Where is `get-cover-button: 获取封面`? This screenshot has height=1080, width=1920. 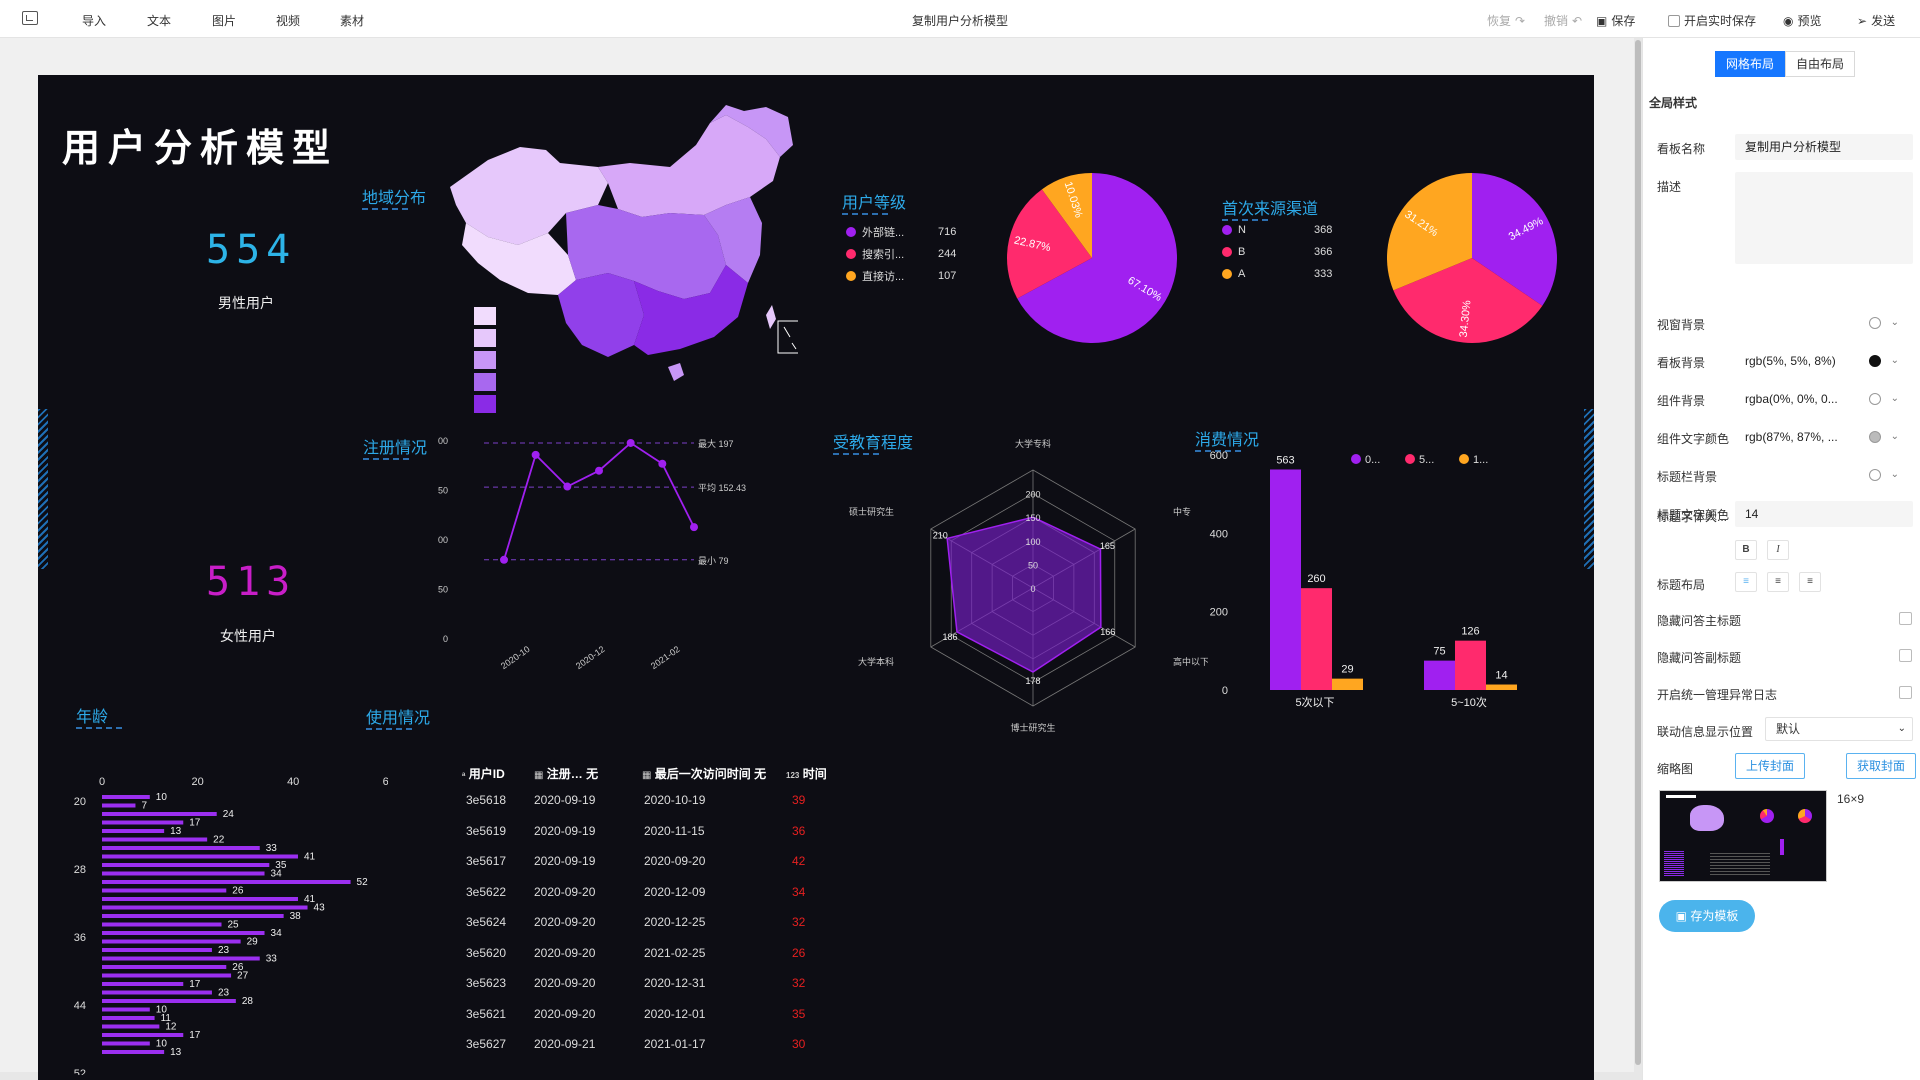
get-cover-button: 获取封面 is located at coordinates (1881, 766).